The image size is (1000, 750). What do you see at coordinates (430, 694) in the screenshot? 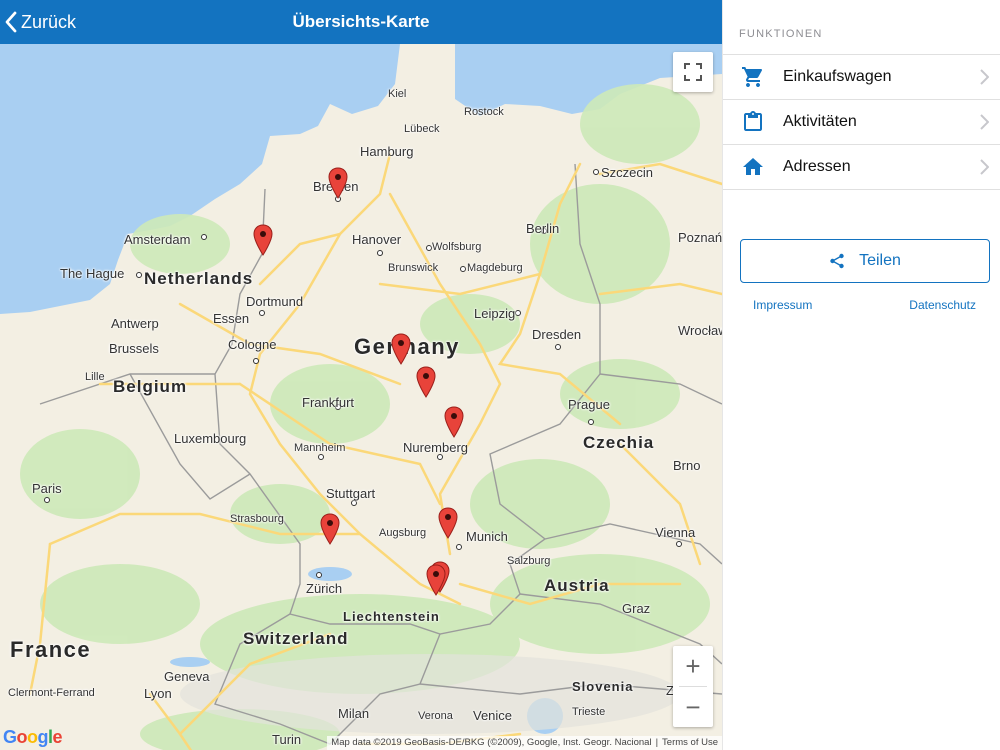
I see `alps` at bounding box center [430, 694].